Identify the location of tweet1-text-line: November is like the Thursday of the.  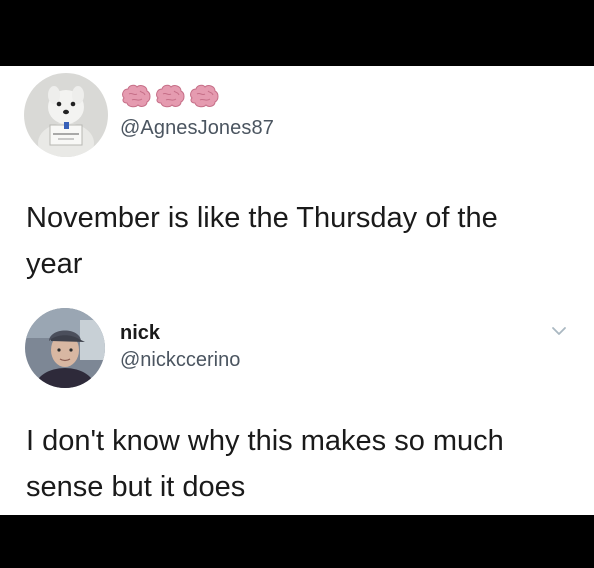
(262, 218).